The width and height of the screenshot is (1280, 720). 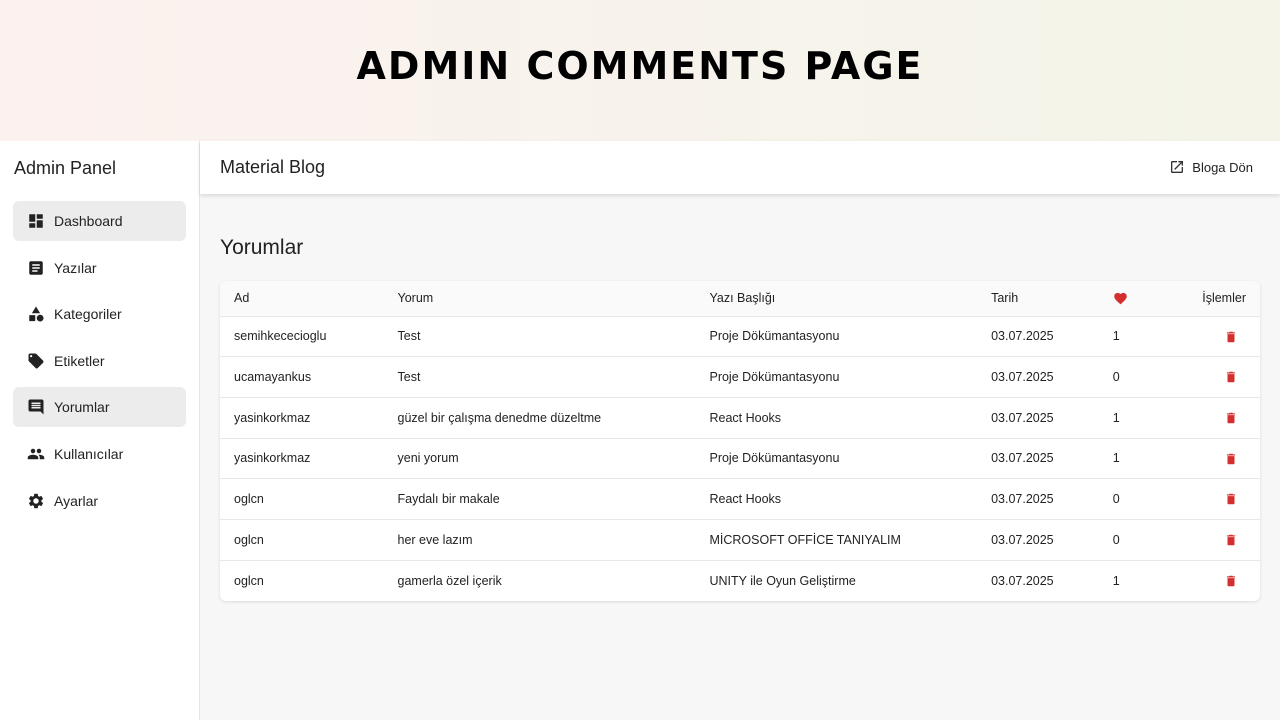 I want to click on sidebar-item-label: Kategoriler, so click(x=88, y=314).